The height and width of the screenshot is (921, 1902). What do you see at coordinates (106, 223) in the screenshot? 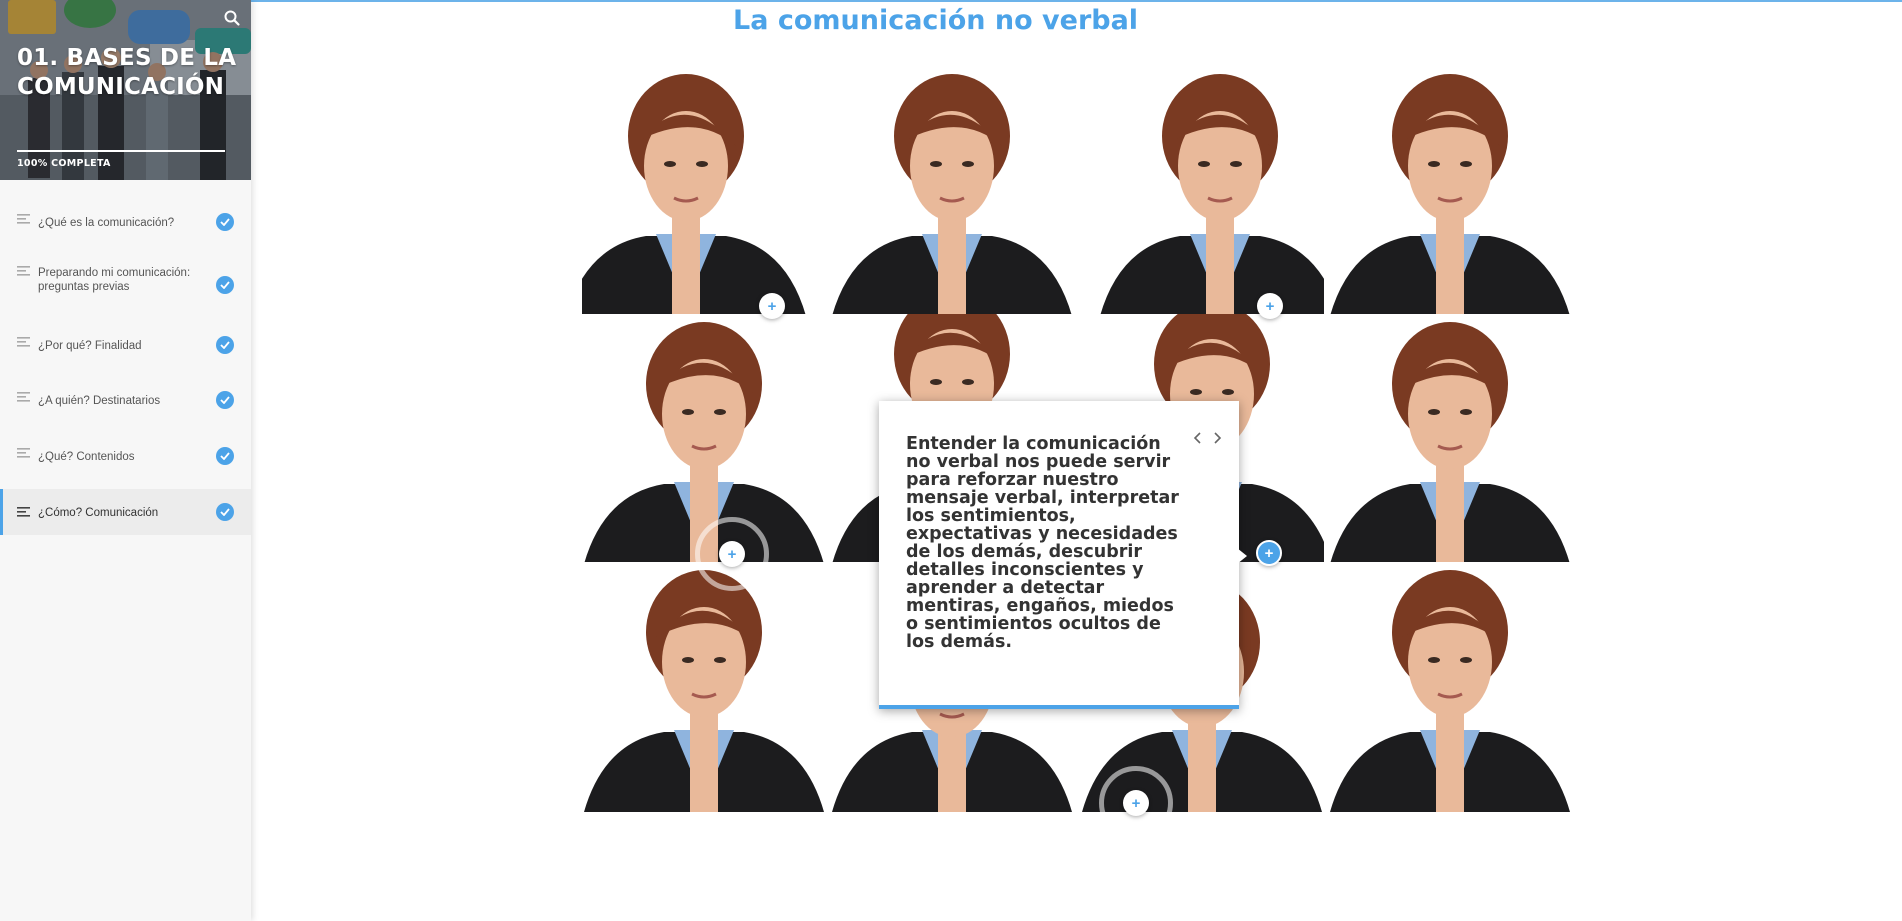
I see `lesson-label: ¿Qué es la comunicación?` at bounding box center [106, 223].